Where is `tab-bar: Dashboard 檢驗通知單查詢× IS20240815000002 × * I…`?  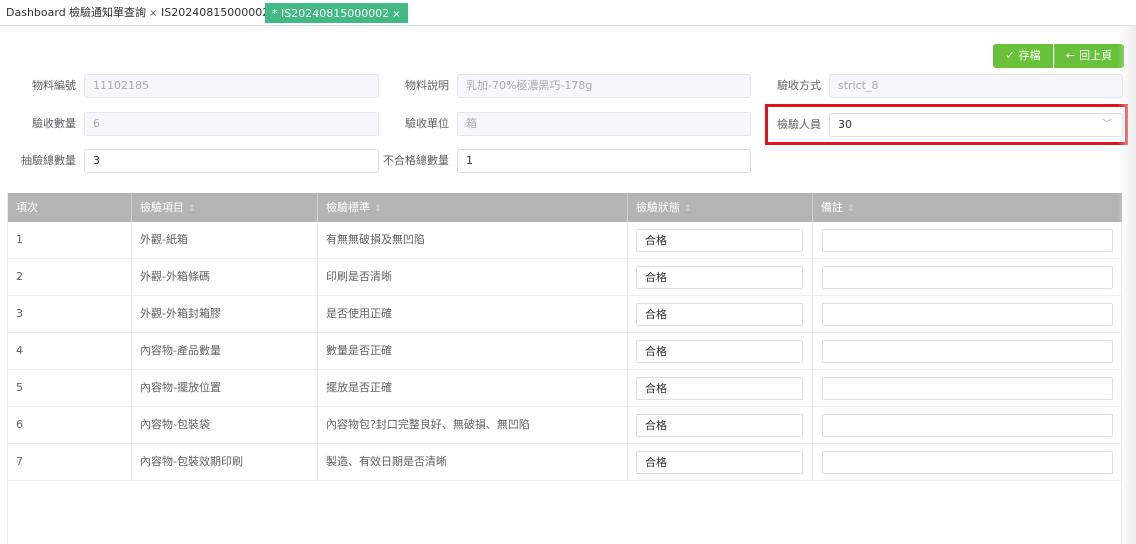
tab-bar: Dashboard 檢驗通知單查詢× IS20240815000002 × * I… is located at coordinates (568, 13).